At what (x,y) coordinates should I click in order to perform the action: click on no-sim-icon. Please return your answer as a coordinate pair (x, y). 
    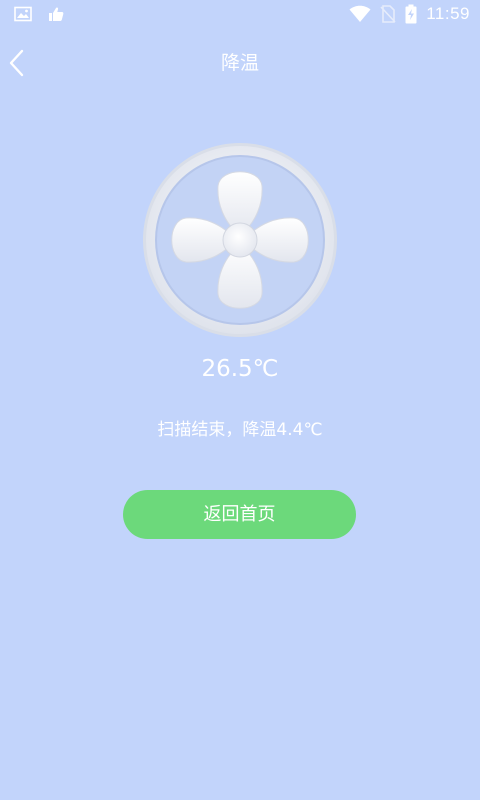
    Looking at the image, I should click on (388, 14).